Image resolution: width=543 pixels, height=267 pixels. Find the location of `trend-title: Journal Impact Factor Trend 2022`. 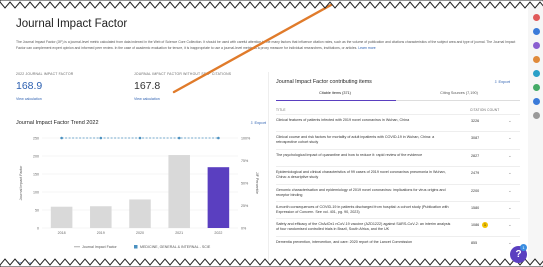

trend-title: Journal Impact Factor Trend 2022 is located at coordinates (57, 123).